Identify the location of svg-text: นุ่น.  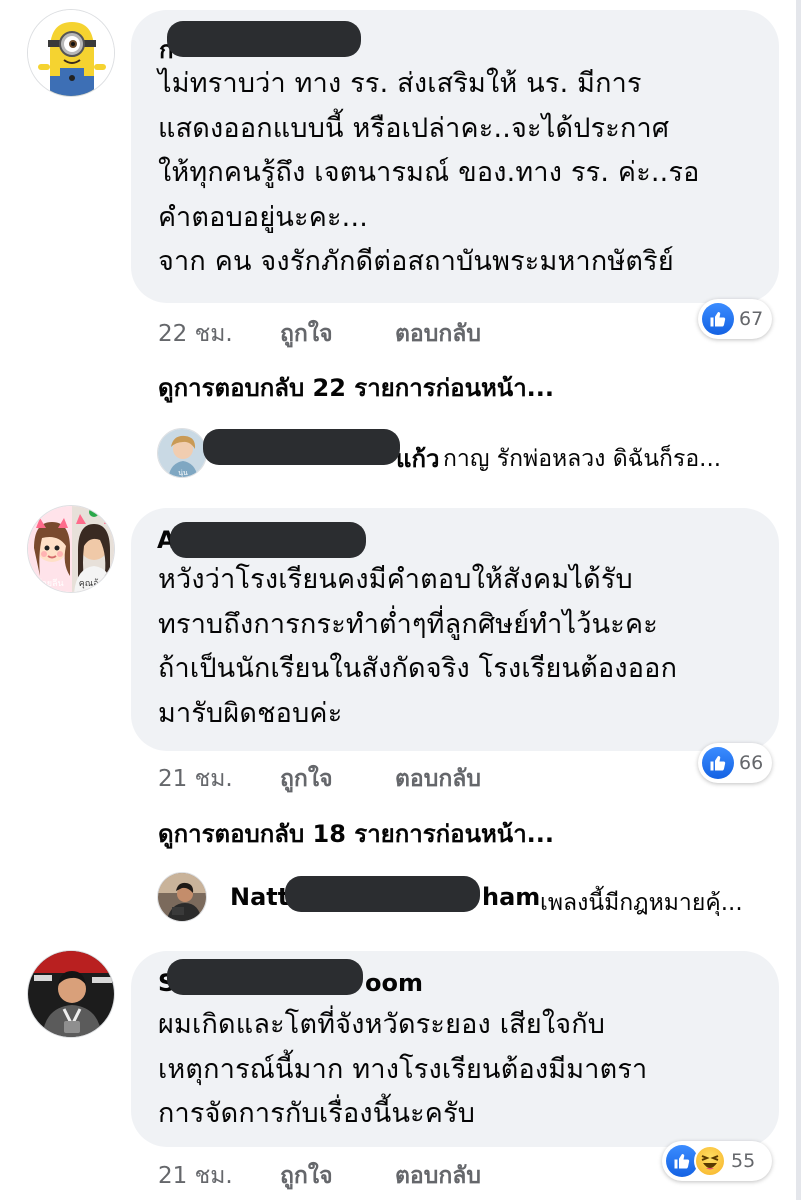
(183, 473).